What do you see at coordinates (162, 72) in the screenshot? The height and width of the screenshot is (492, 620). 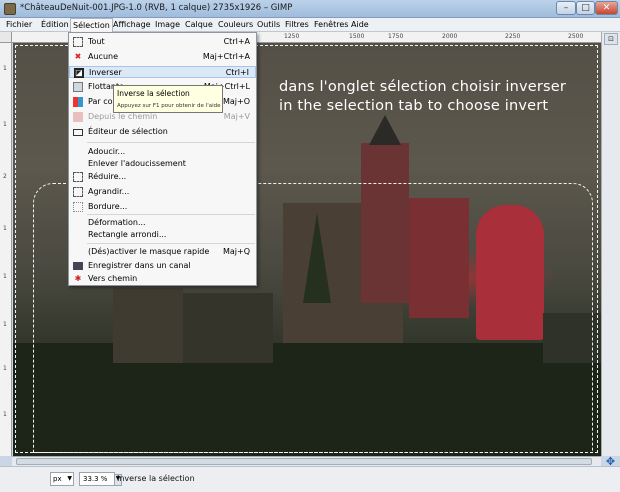 I see `menu-item-inverser: ◪ Inverser Ctrl+I` at bounding box center [162, 72].